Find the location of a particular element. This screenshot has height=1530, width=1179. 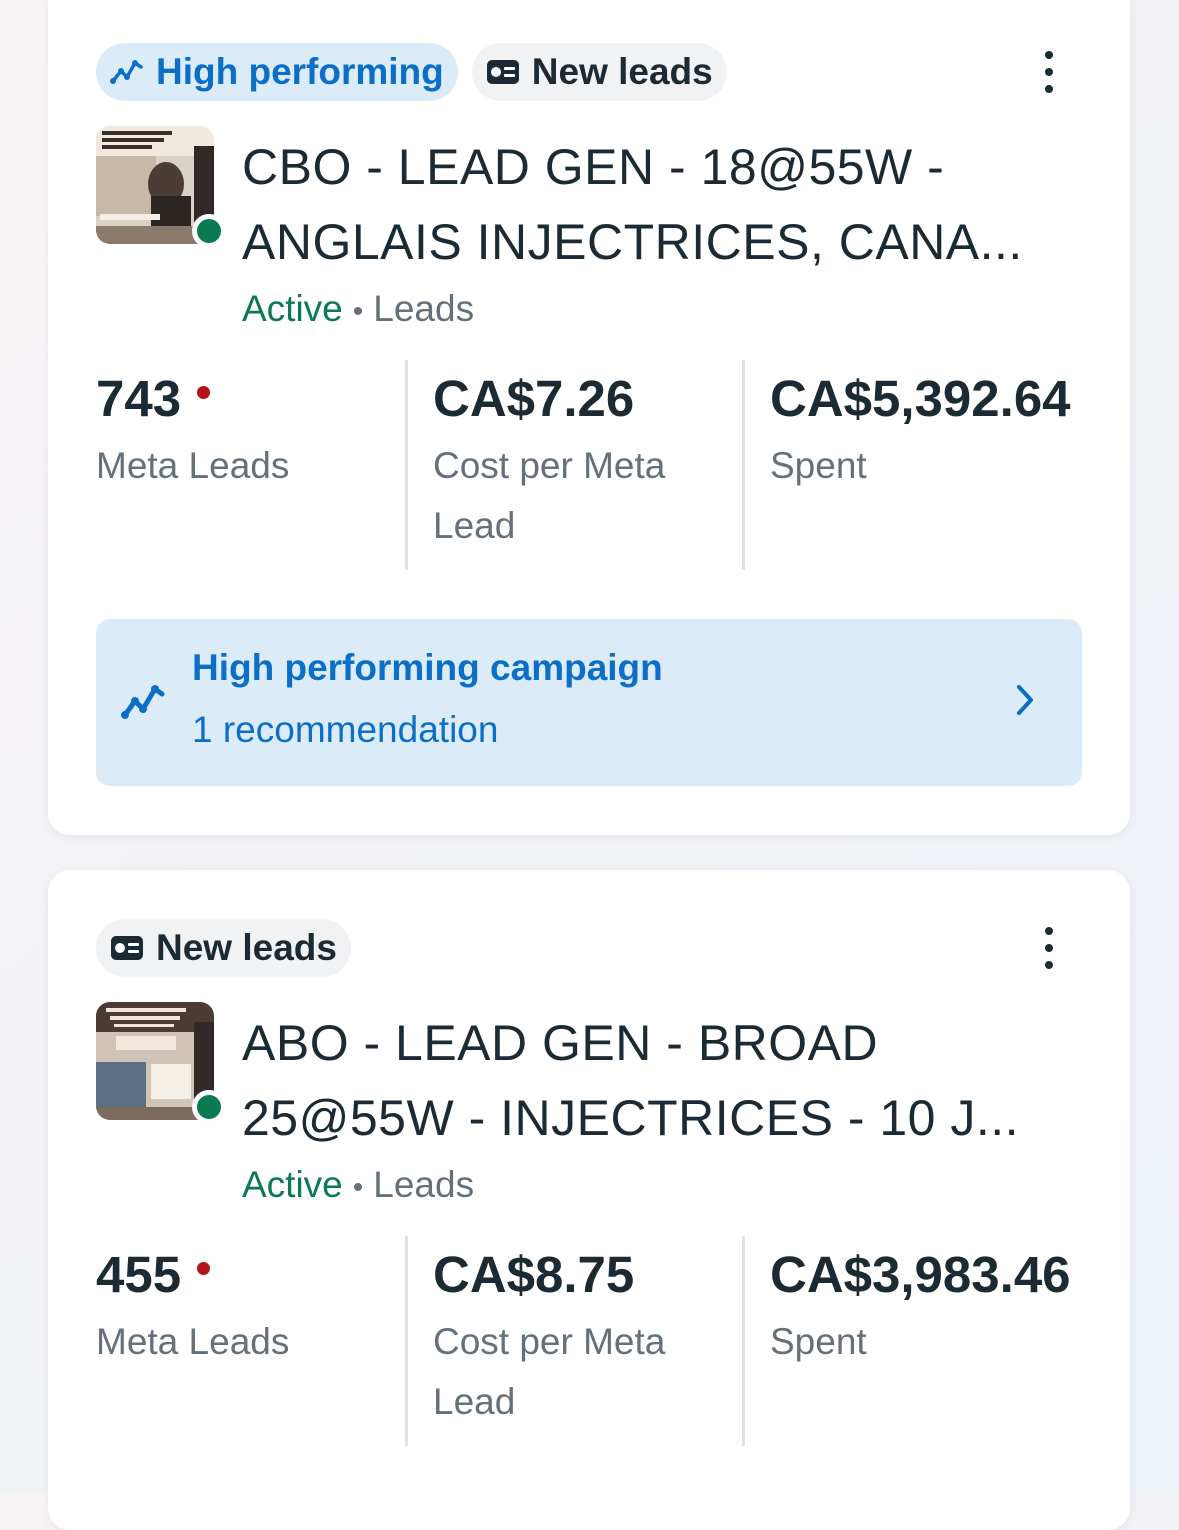

leads-value: 455 is located at coordinates (139, 1274).